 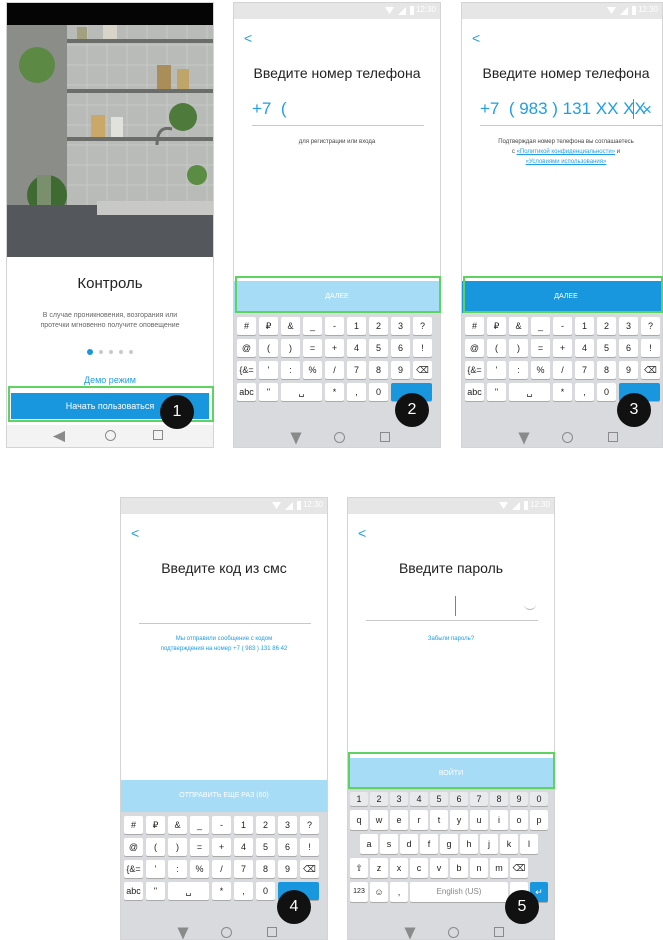 I want to click on privacy-policy-link: «Политикой конфиденциальности», so click(x=566, y=152).